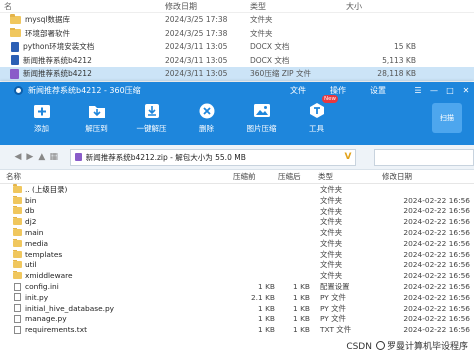 The width and height of the screenshot is (474, 355). What do you see at coordinates (56, 330) in the screenshot?
I see `file-row-label: requirements.txt` at bounding box center [56, 330].